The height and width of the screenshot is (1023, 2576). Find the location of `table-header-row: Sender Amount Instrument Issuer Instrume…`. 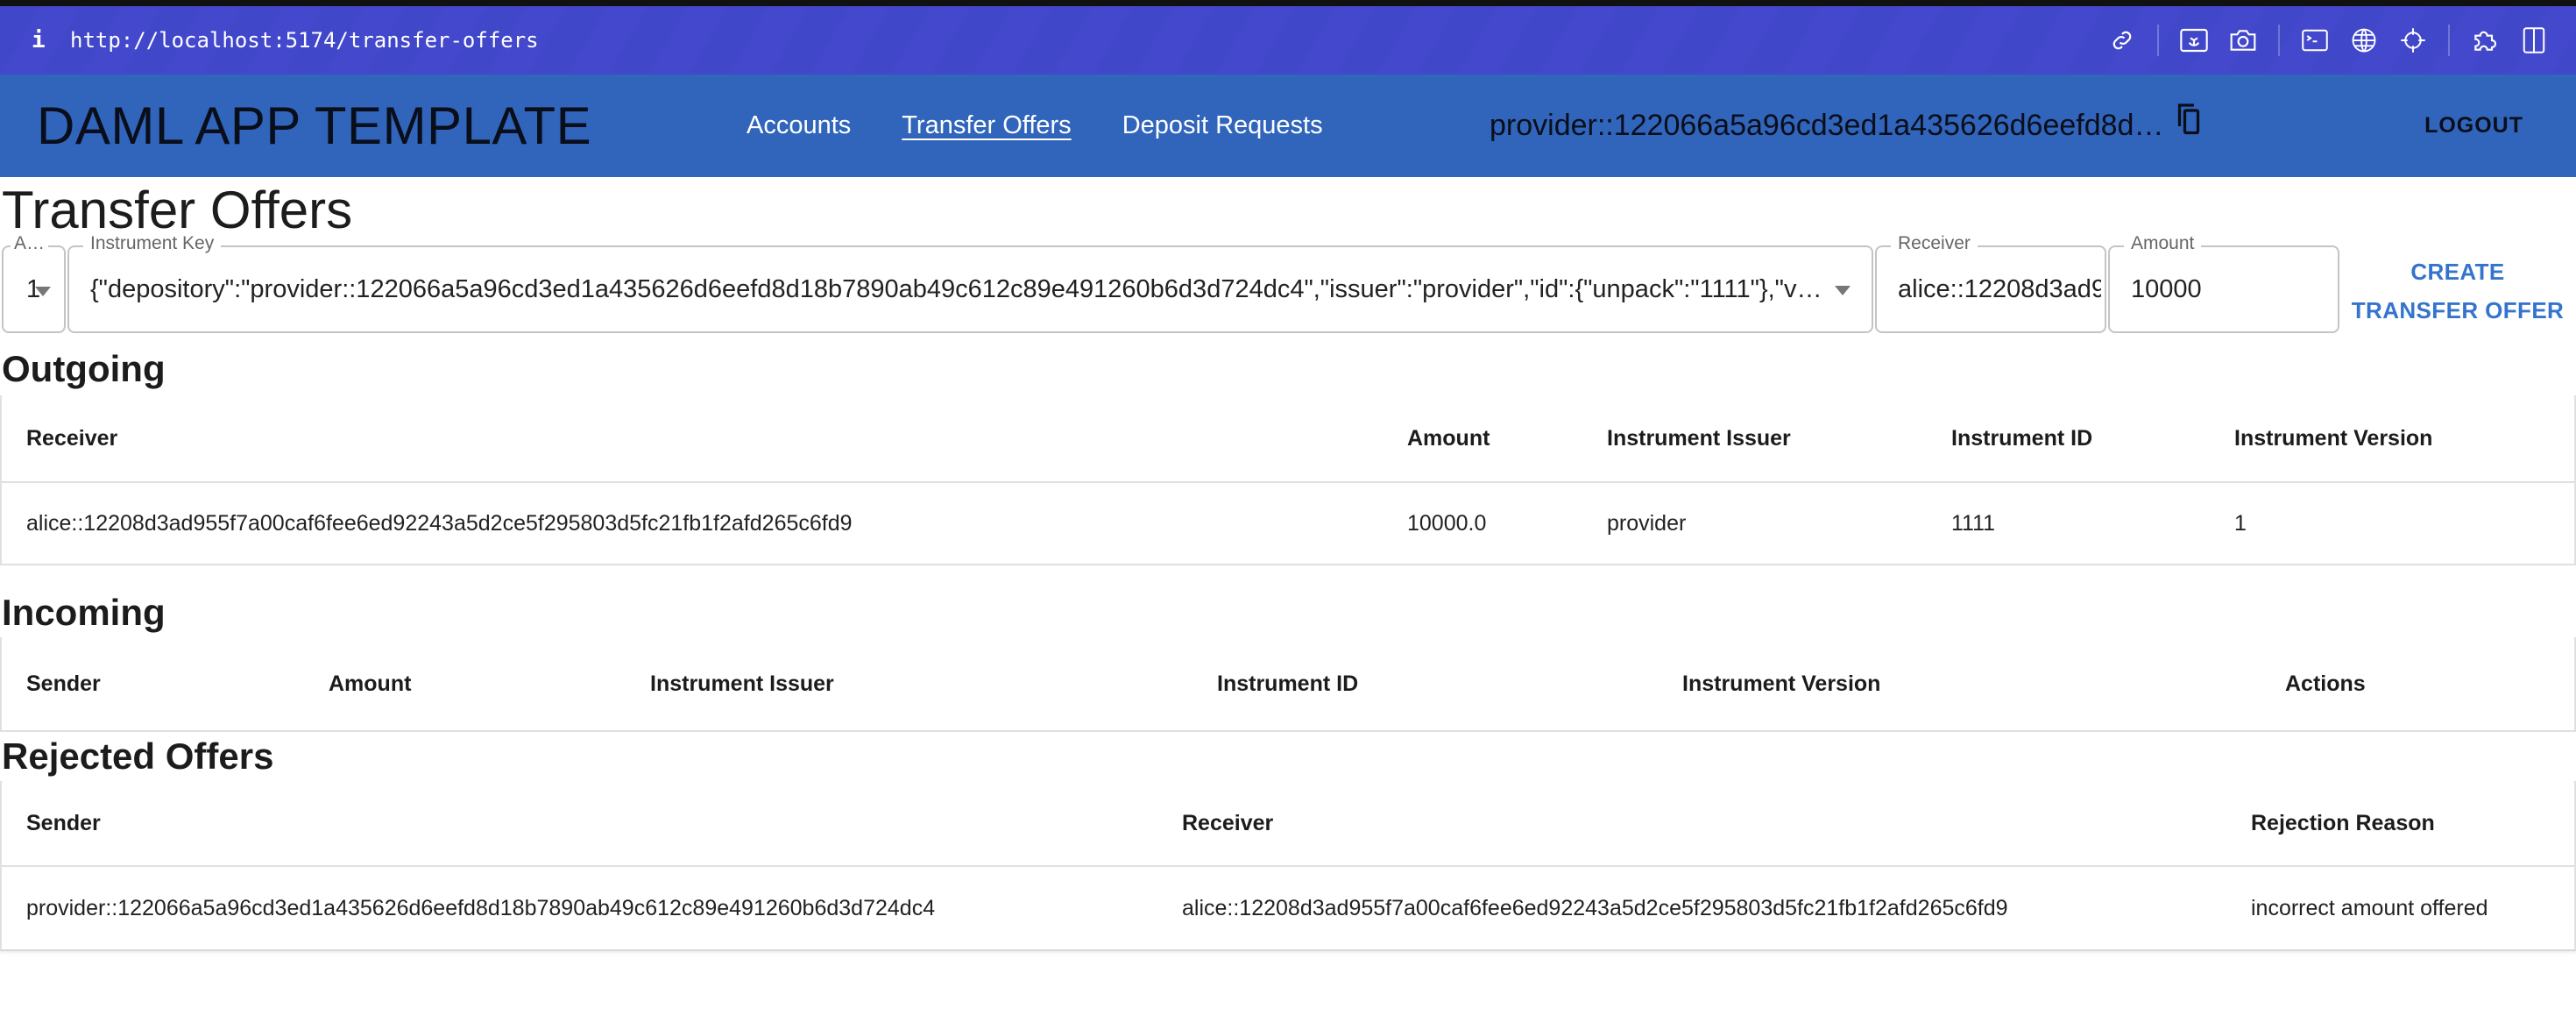

table-header-row: Sender Amount Instrument Issuer Instrume… is located at coordinates (1288, 684).